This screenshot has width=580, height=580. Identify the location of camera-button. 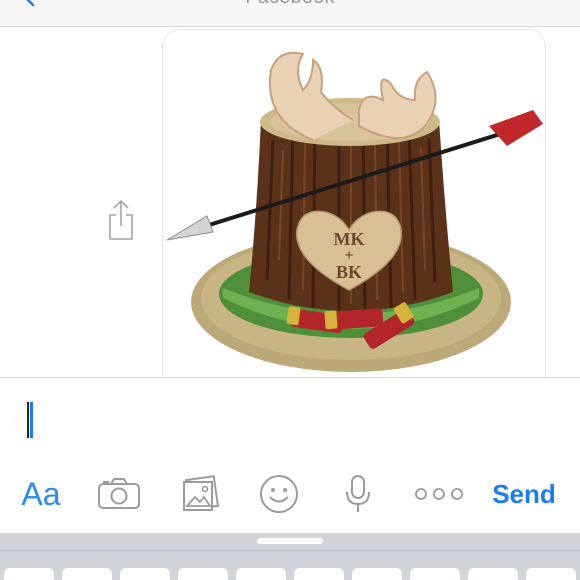
(119, 494).